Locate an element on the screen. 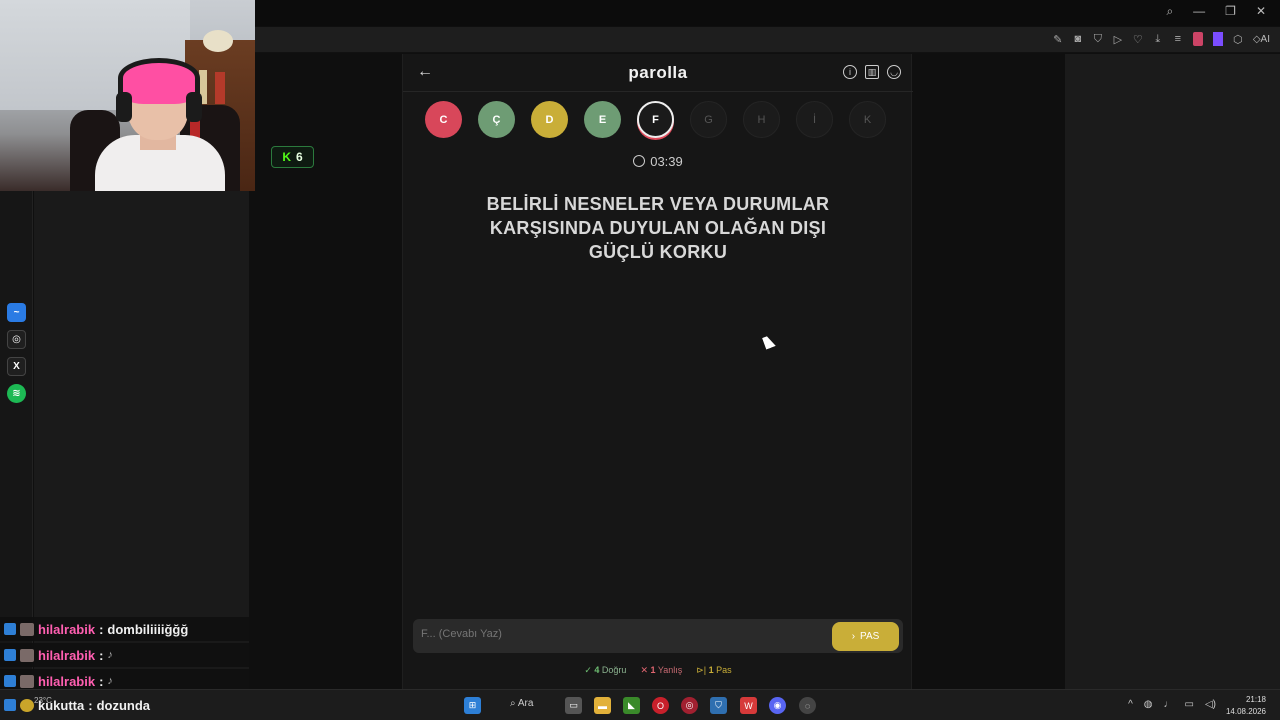  chat-message: kukutta : dozunda is located at coordinates (75, 705).